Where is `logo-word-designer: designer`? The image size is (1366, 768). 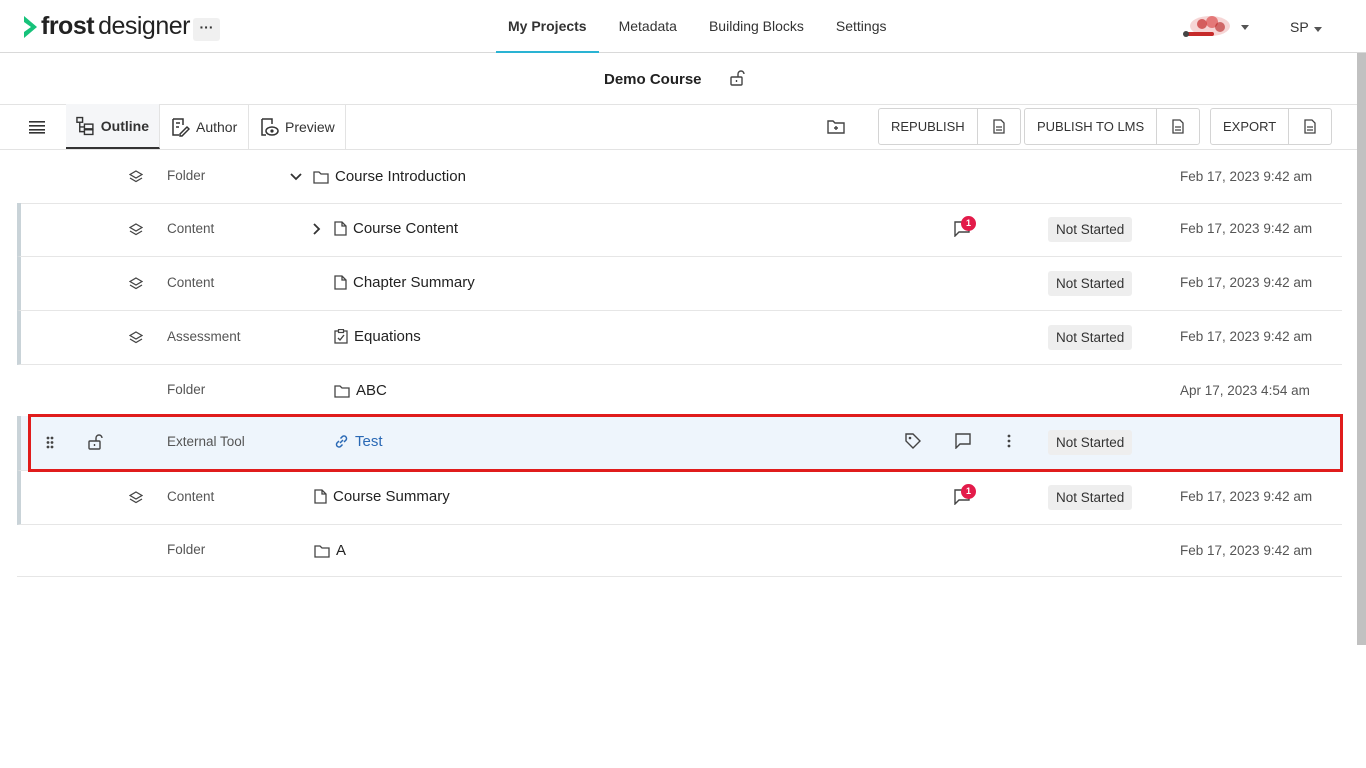 logo-word-designer: designer is located at coordinates (144, 26).